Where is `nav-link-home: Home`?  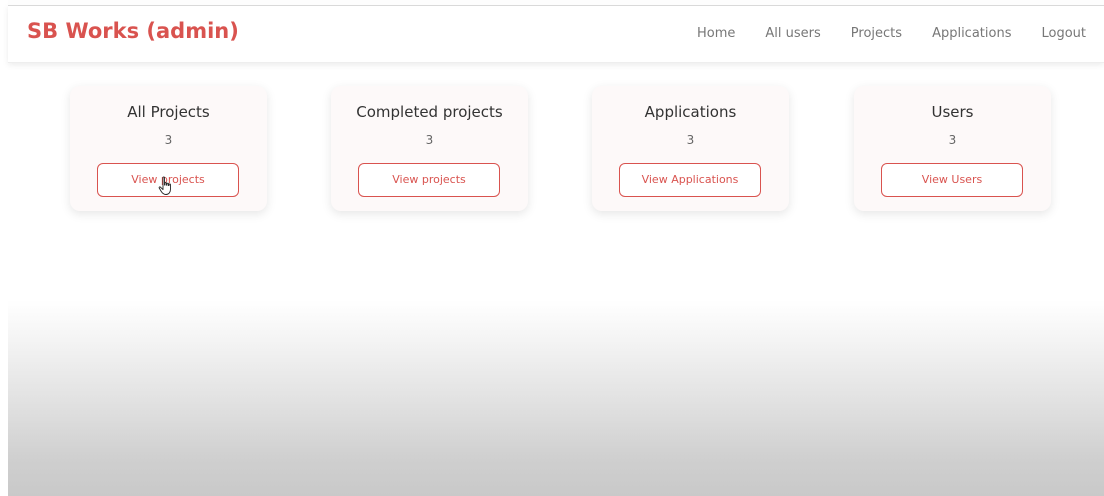 nav-link-home: Home is located at coordinates (716, 33).